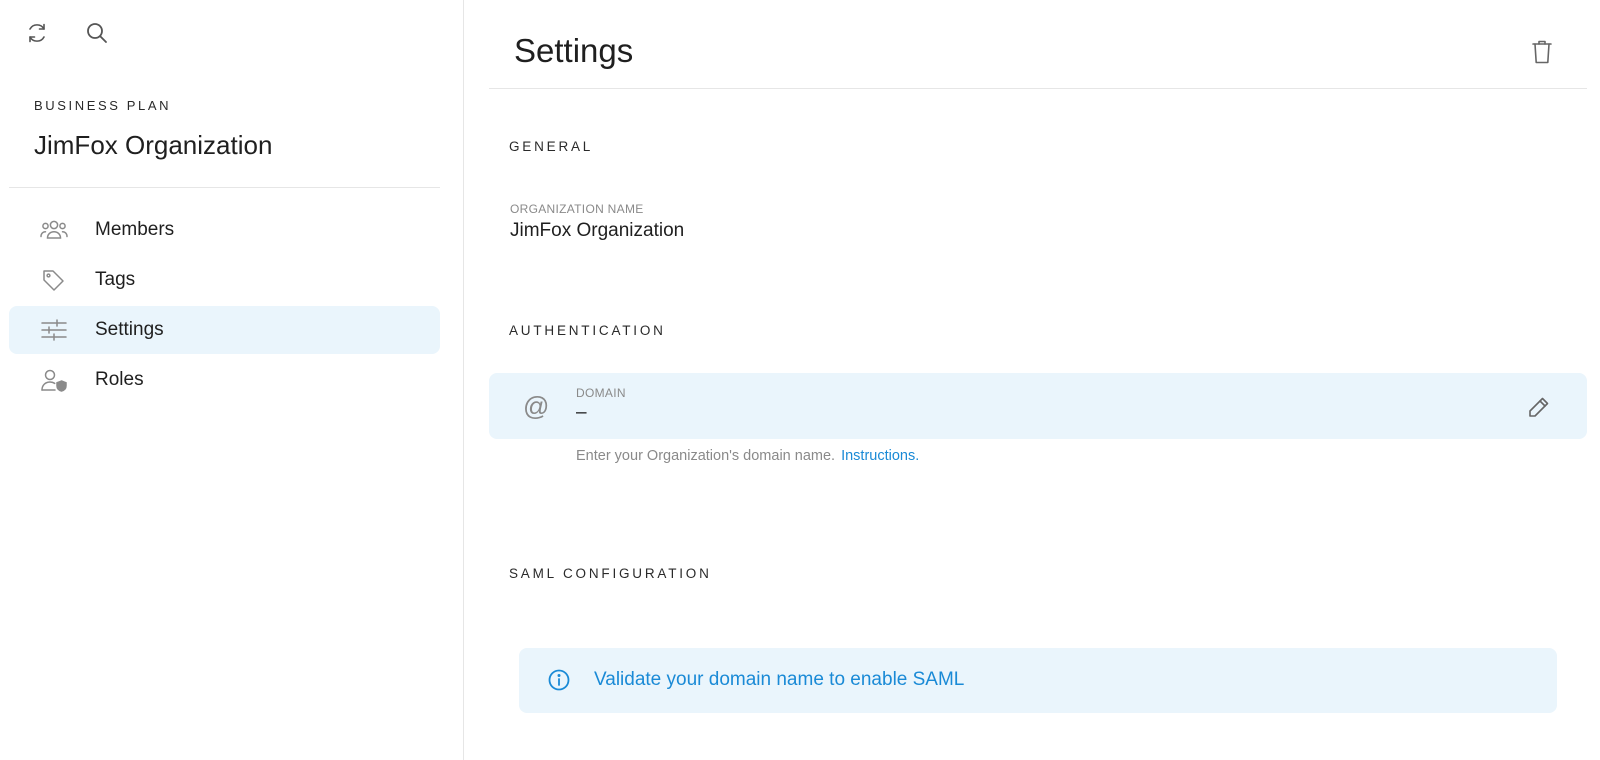 The image size is (1600, 760). Describe the element at coordinates (67, 33) in the screenshot. I see `sidebar-toolbar` at that location.